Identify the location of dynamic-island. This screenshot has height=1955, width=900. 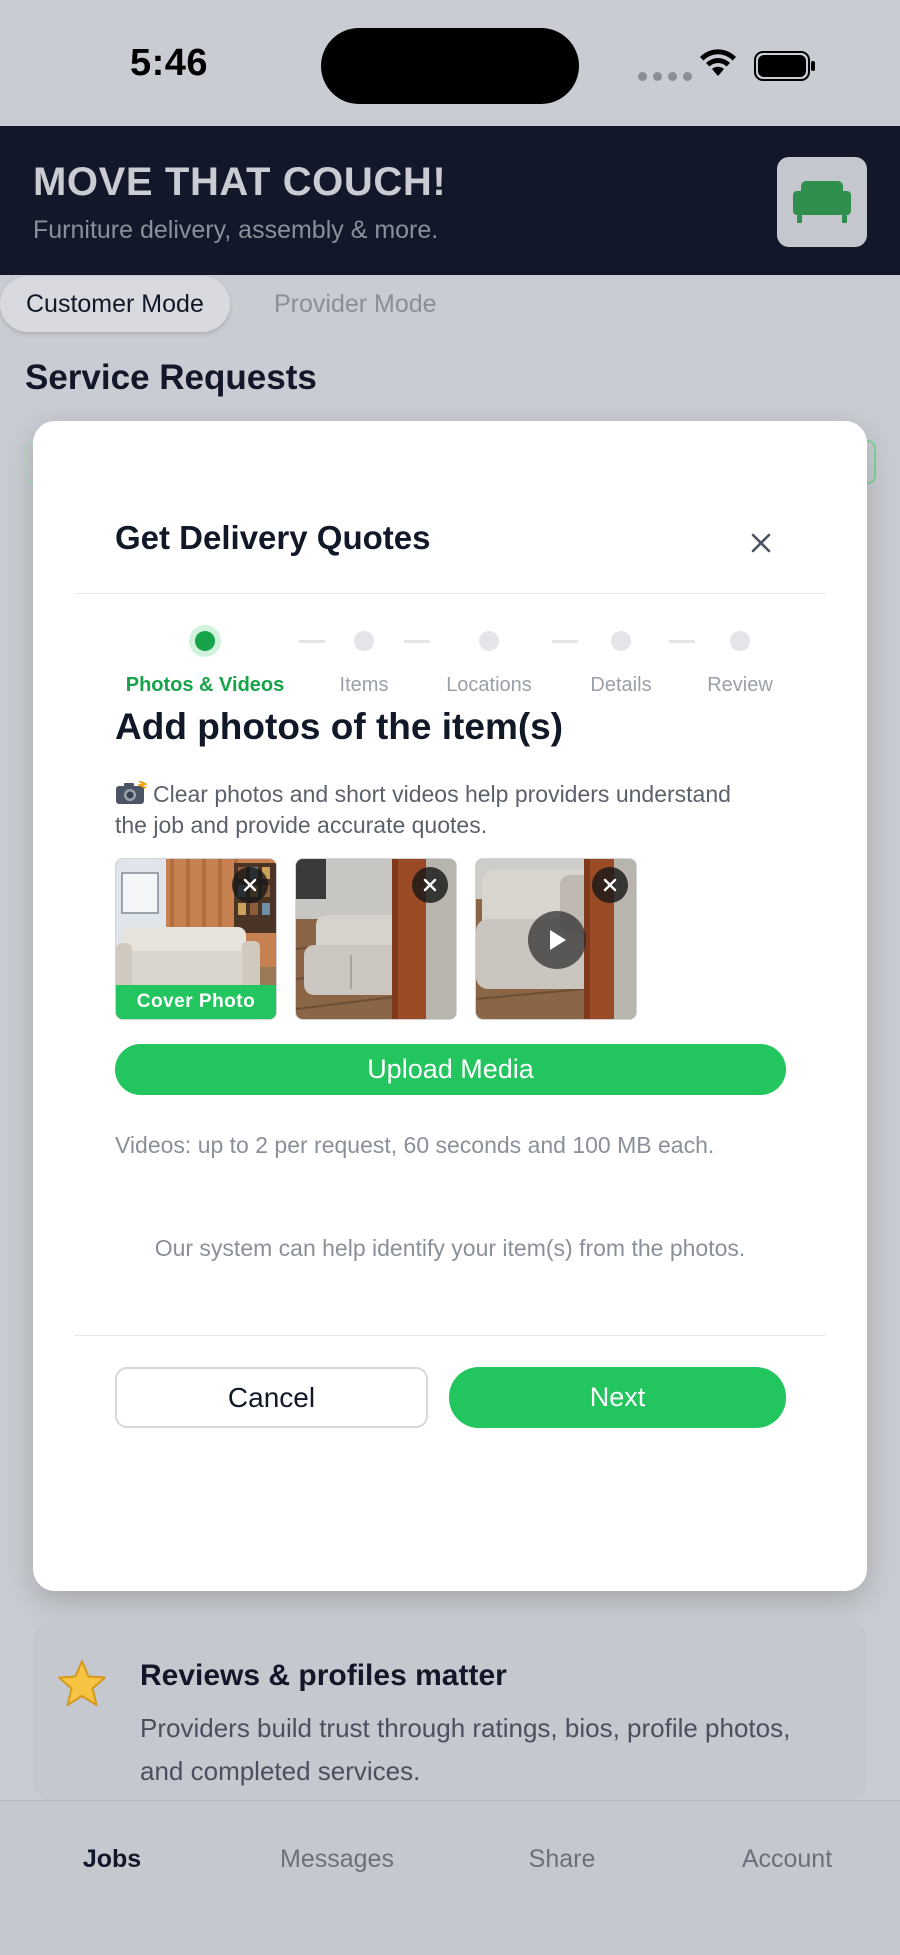
(450, 66).